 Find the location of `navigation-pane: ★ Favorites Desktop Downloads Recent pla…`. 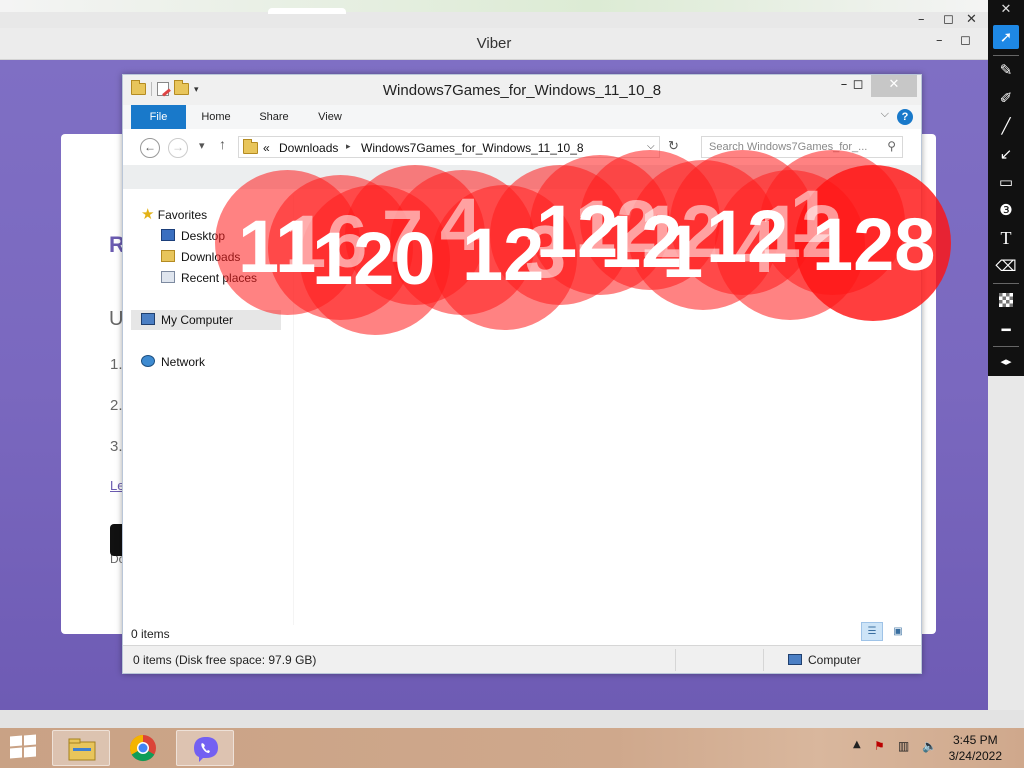

navigation-pane: ★ Favorites Desktop Downloads Recent pla… is located at coordinates (211, 410).